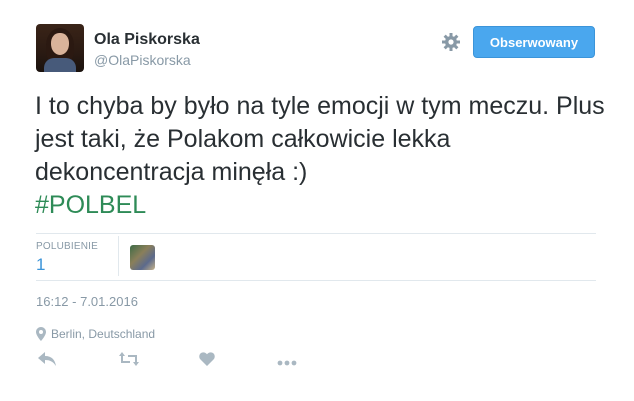  What do you see at coordinates (87, 301) in the screenshot?
I see `tweet-timestamp: 16:12 - 7.01.2016` at bounding box center [87, 301].